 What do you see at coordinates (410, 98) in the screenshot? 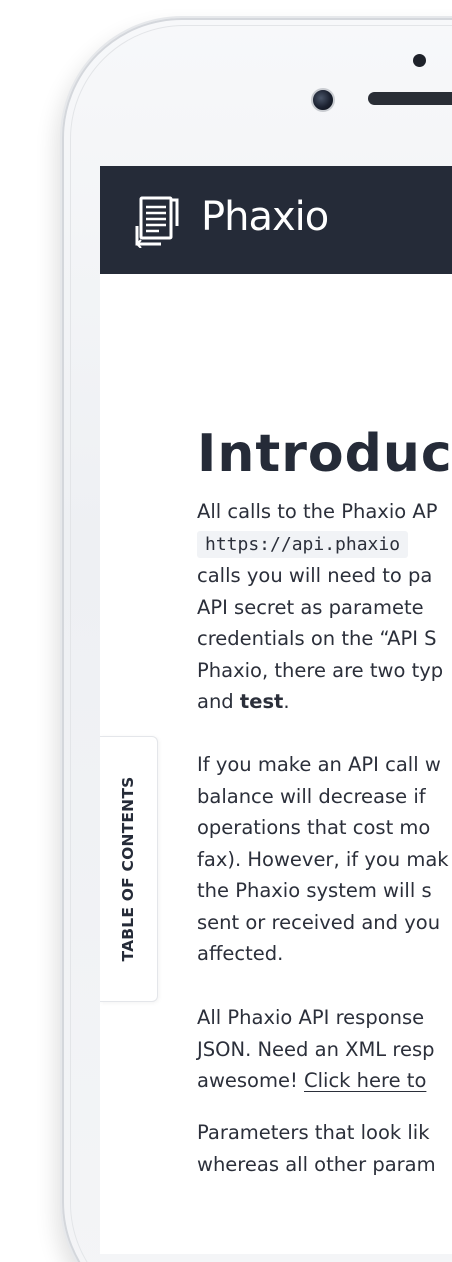
I see `earpiece-speaker` at bounding box center [410, 98].